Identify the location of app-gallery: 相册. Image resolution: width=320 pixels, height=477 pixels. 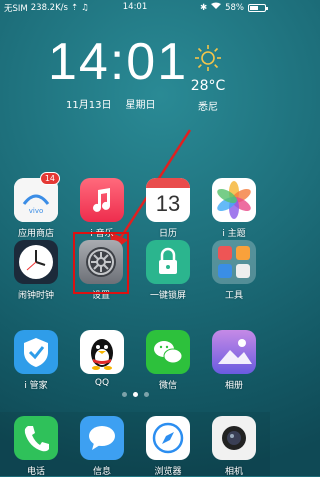
(234, 360).